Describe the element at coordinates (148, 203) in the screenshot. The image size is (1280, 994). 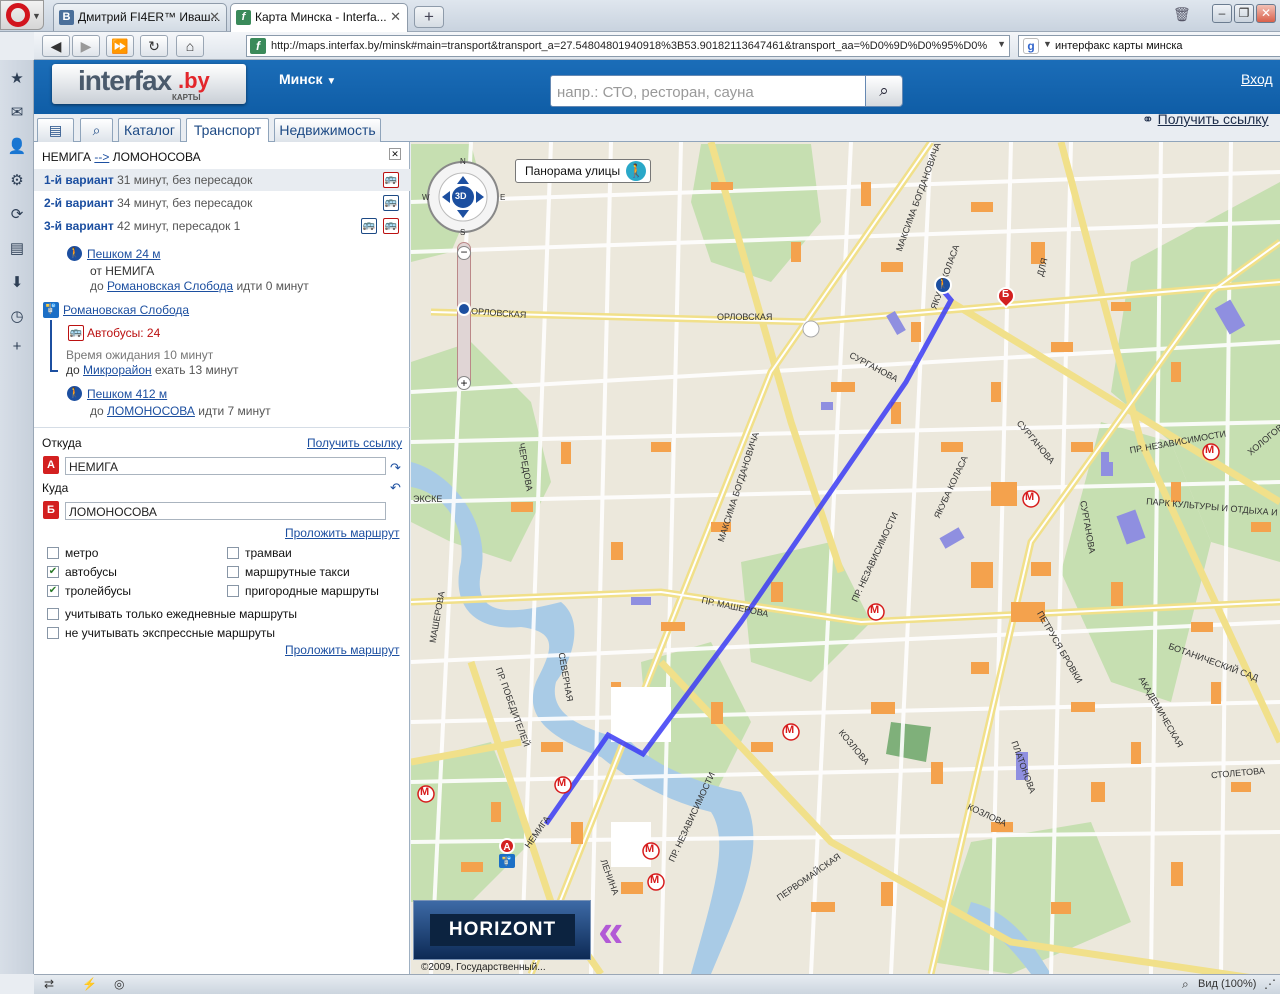
I see `variant-2: 2-й вариант 34 минут, без пересадок` at that location.